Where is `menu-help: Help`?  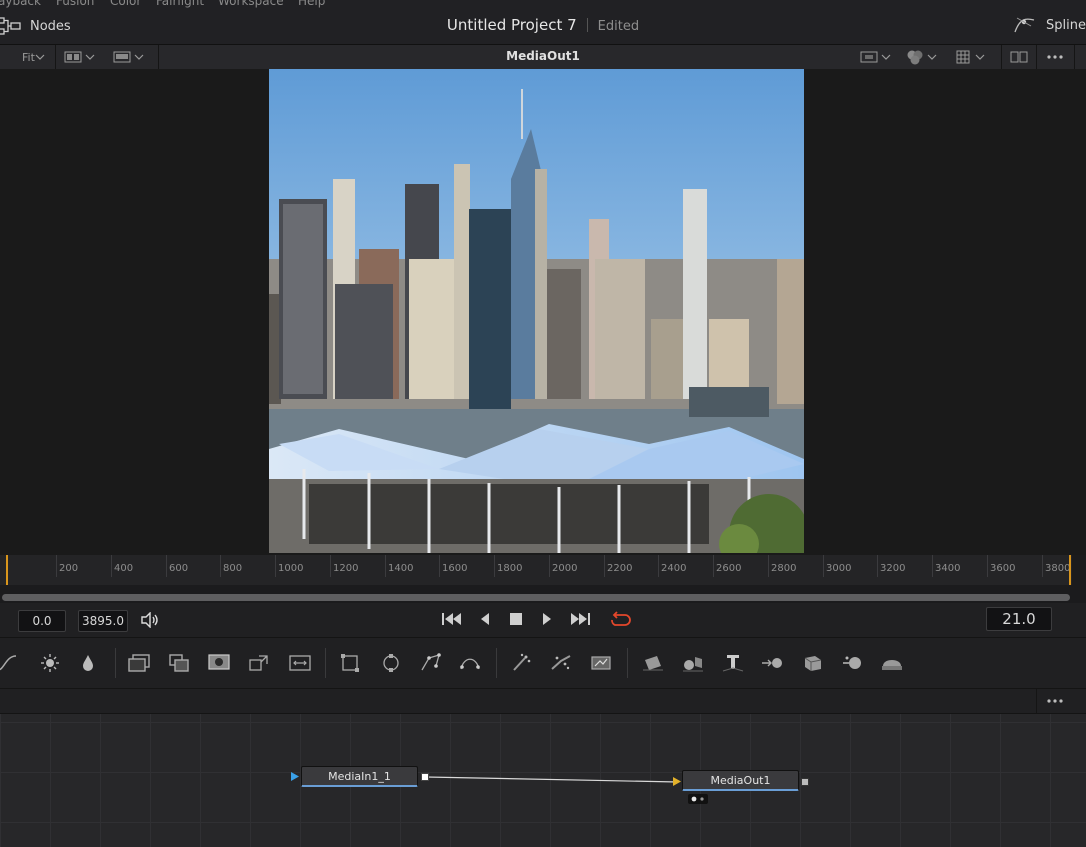
menu-help: Help is located at coordinates (311, 4).